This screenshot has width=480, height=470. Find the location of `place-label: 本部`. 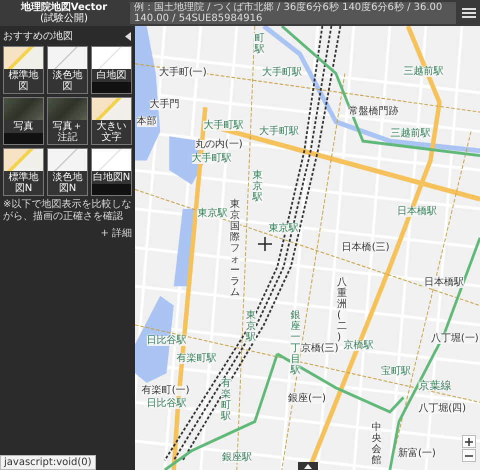

place-label: 本部 is located at coordinates (146, 121).